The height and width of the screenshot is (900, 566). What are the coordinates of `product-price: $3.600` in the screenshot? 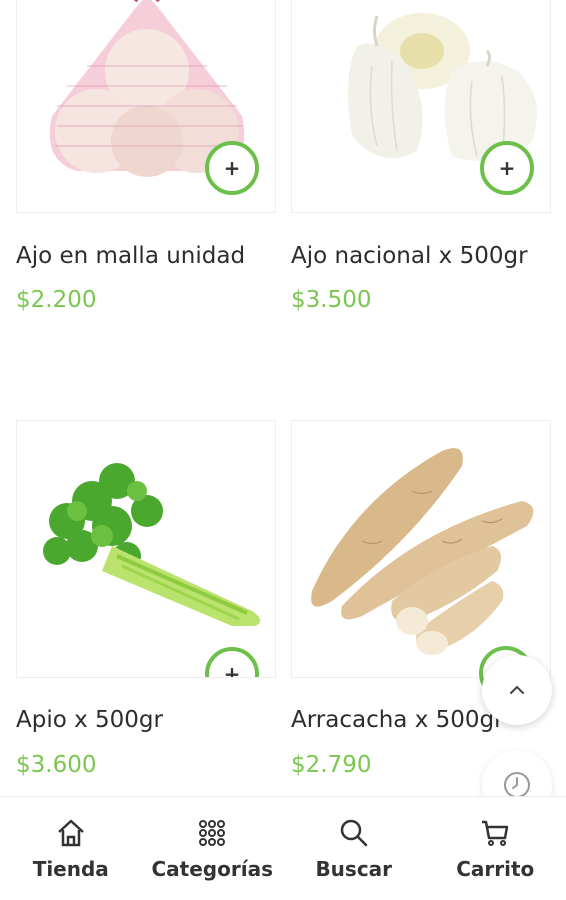 It's located at (56, 765).